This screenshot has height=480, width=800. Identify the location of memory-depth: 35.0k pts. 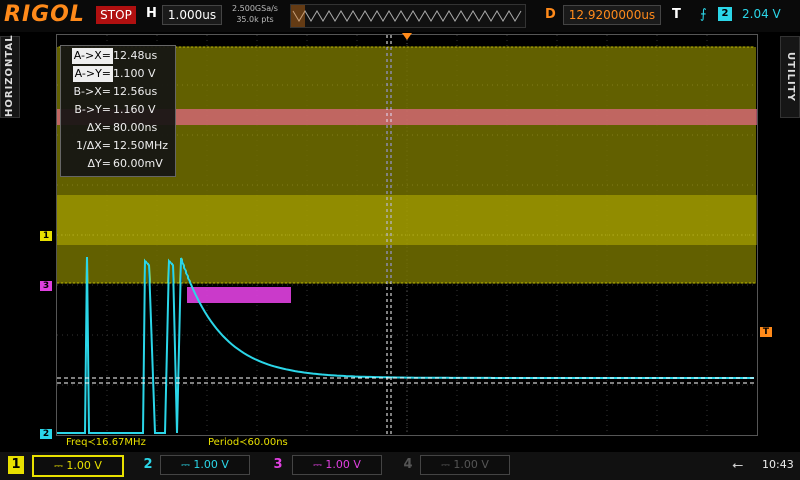
(255, 19).